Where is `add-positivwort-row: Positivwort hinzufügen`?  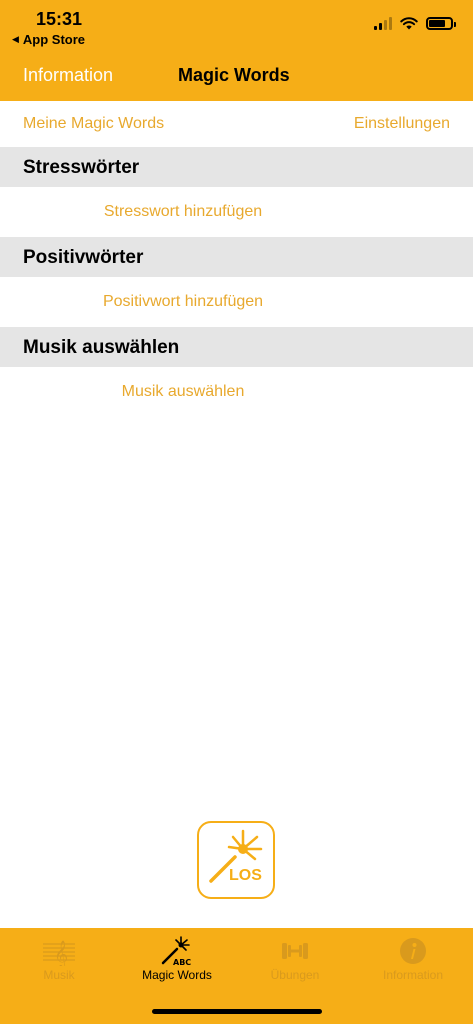
add-positivwort-row: Positivwort hinzufügen is located at coordinates (236, 302).